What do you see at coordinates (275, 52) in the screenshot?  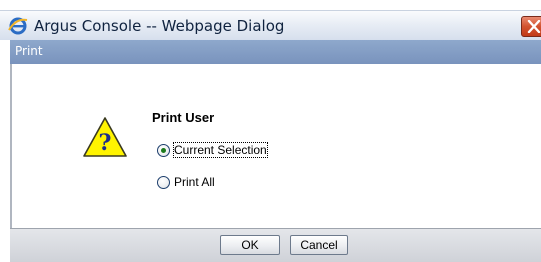 I see `dialog-header: Print` at bounding box center [275, 52].